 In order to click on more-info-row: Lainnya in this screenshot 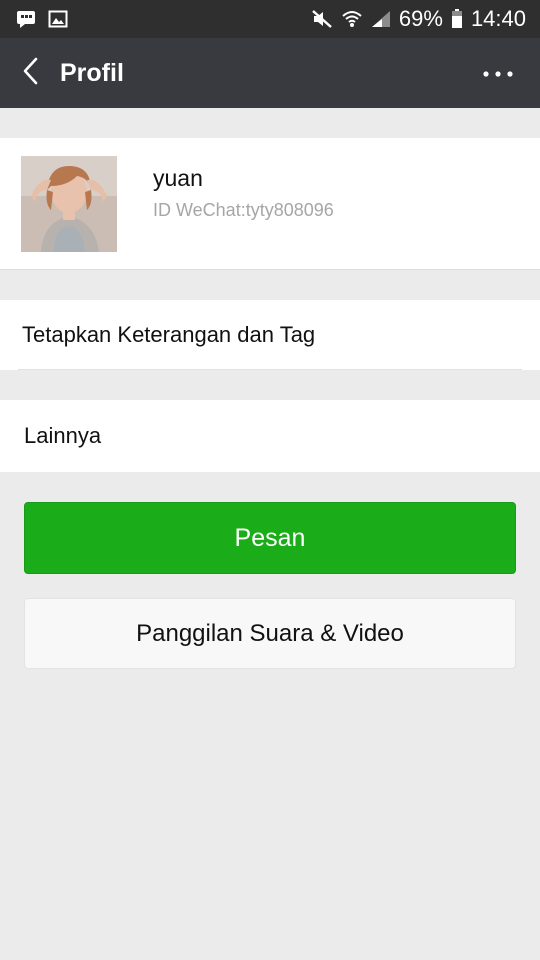, I will do `click(270, 436)`.